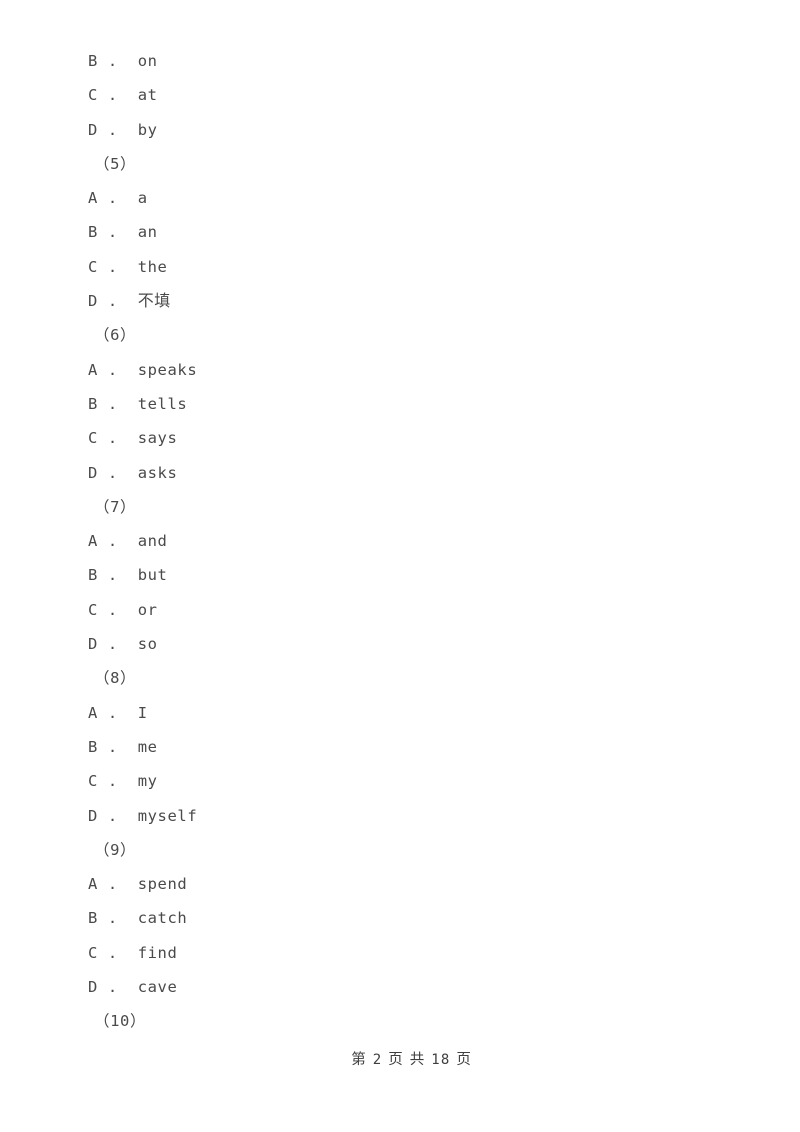 The image size is (800, 1132). Describe the element at coordinates (147, 644) in the screenshot. I see `option-text: so` at that location.